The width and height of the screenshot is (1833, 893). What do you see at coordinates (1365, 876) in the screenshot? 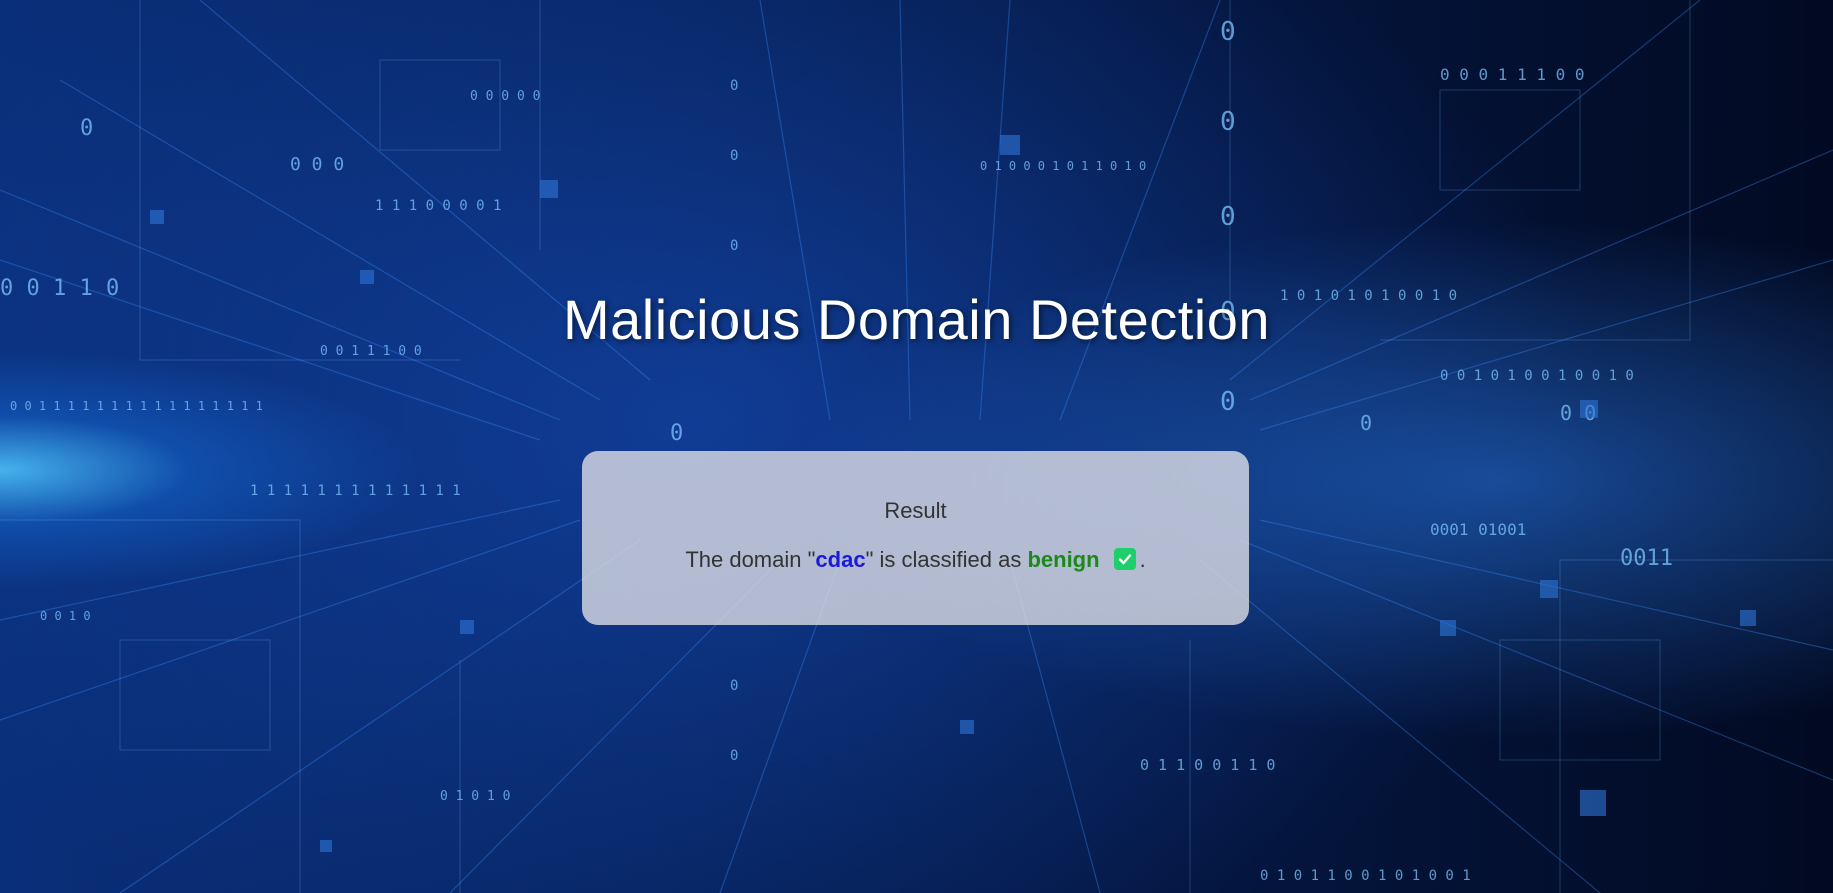
I see `svg-text: 0 1 0 1 1 0 0 1 0 1 0 0 1` at bounding box center [1365, 876].